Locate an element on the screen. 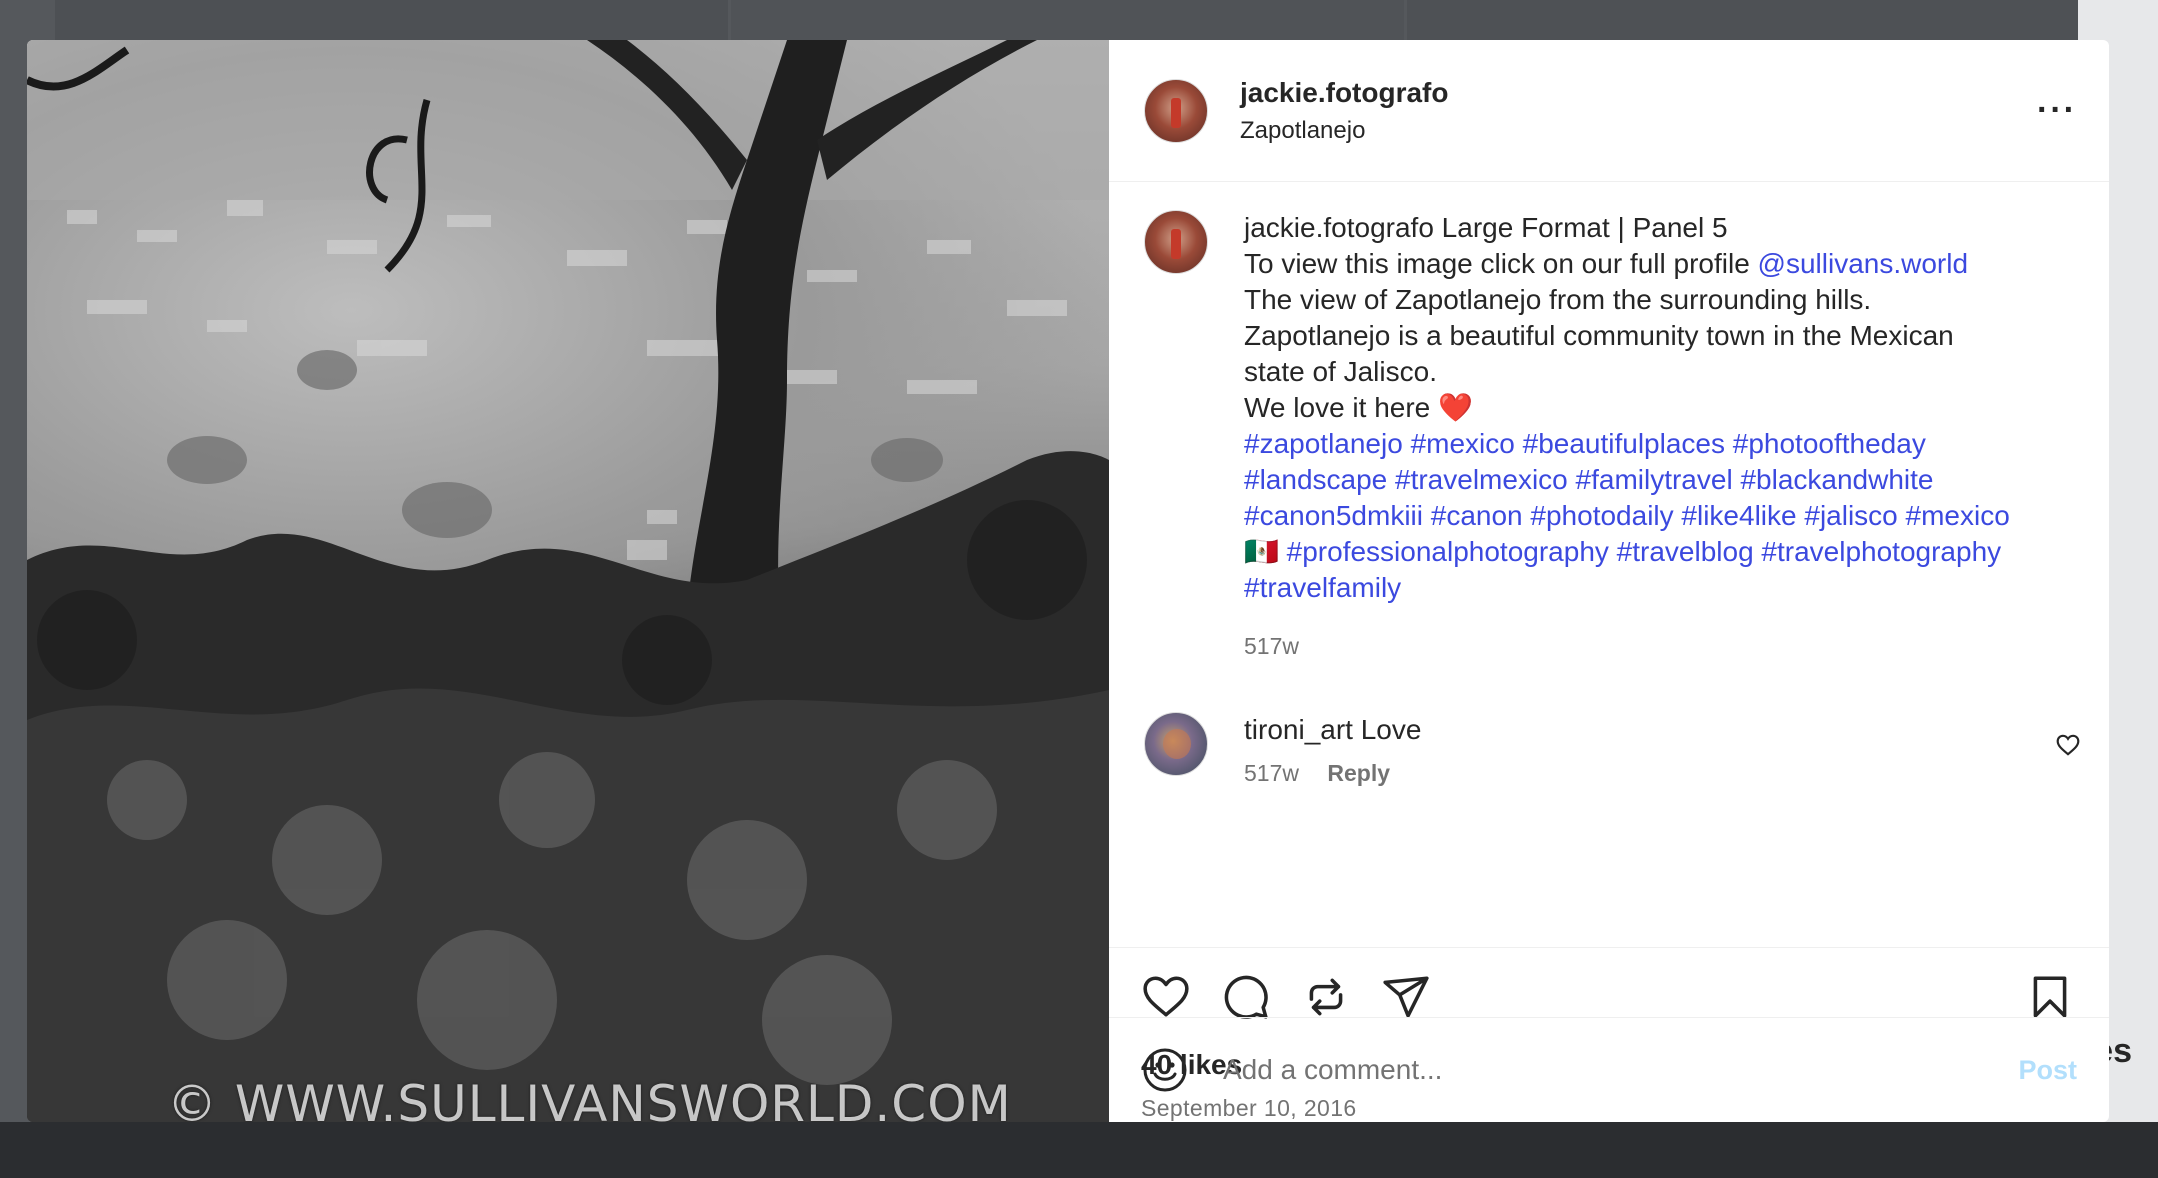 The width and height of the screenshot is (2158, 1178). caption-line: state of Jalisco. is located at coordinates (1340, 371).